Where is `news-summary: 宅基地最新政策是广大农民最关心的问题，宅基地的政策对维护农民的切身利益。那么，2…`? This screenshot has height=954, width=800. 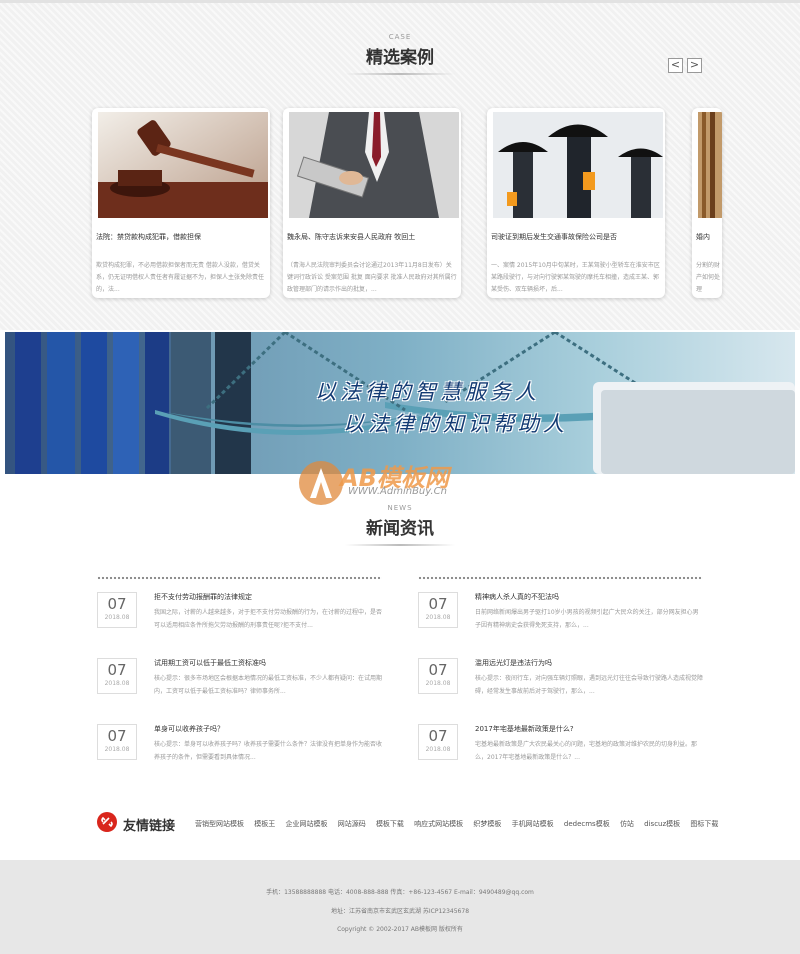 news-summary: 宅基地最新政策是广大农民最关心的问题，宅基地的政策对维护农民的切身利益。那么，2… is located at coordinates (586, 751).